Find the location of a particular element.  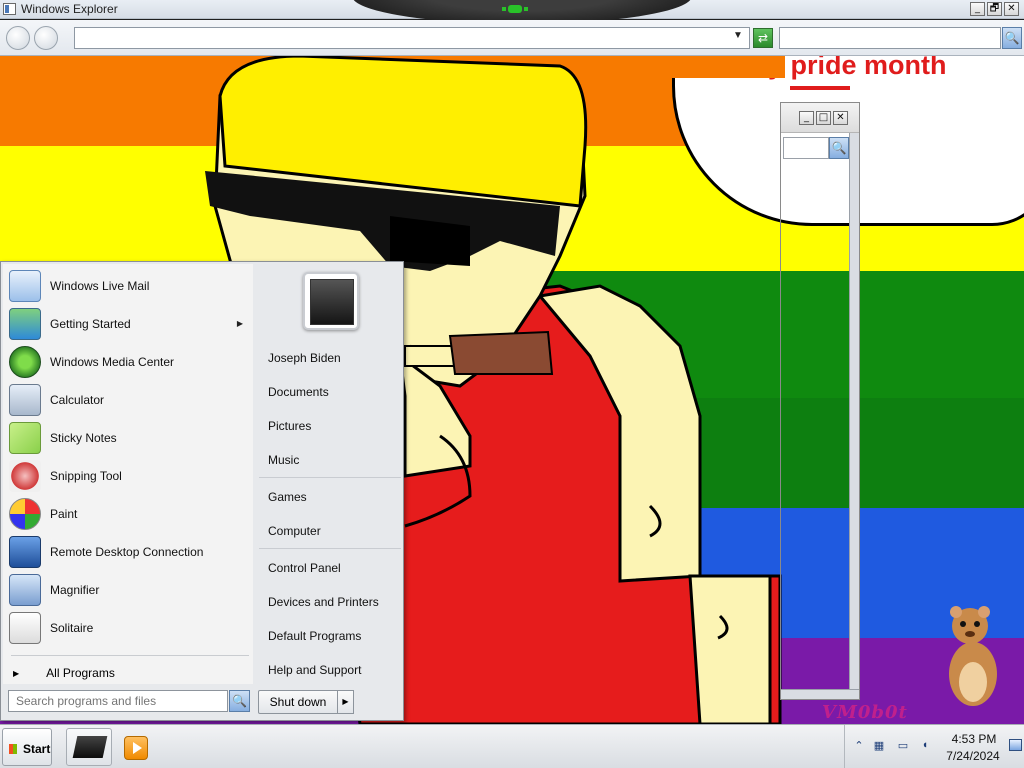

remote-desktop-icon is located at coordinates (25, 552).